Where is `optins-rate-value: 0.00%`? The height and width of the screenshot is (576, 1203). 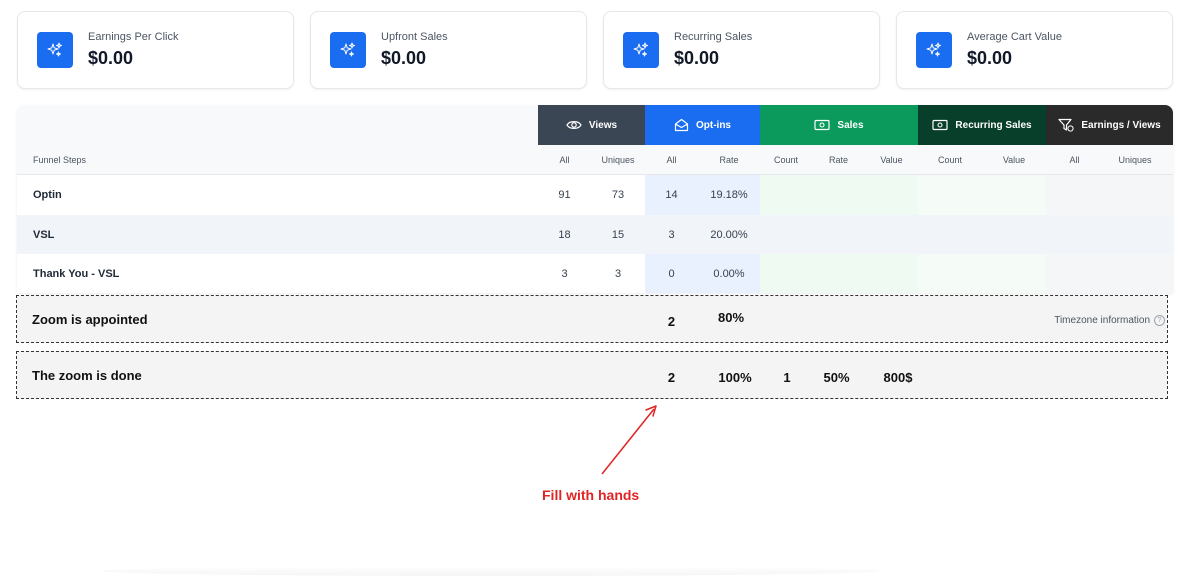
optins-rate-value: 0.00% is located at coordinates (729, 274).